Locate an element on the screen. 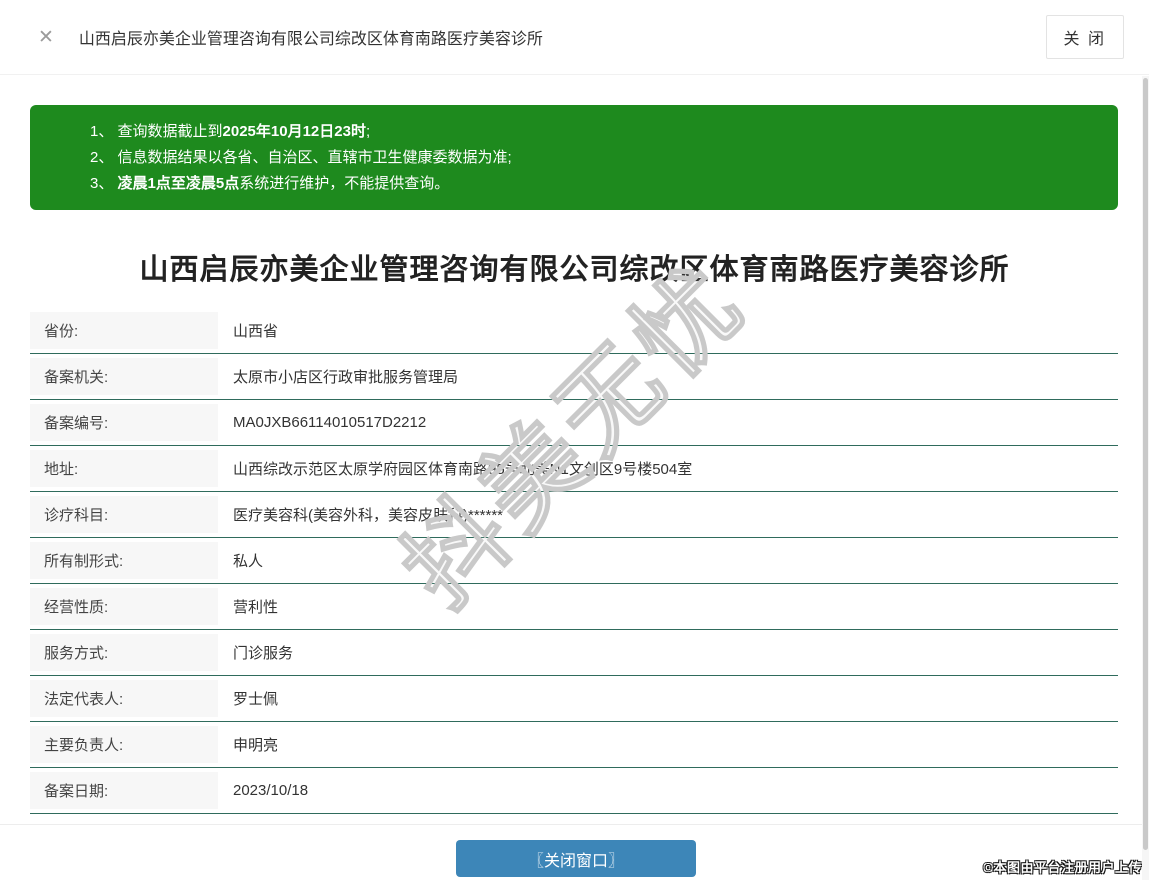 The width and height of the screenshot is (1149, 880). table-row: 省份: 山西省 is located at coordinates (574, 331).